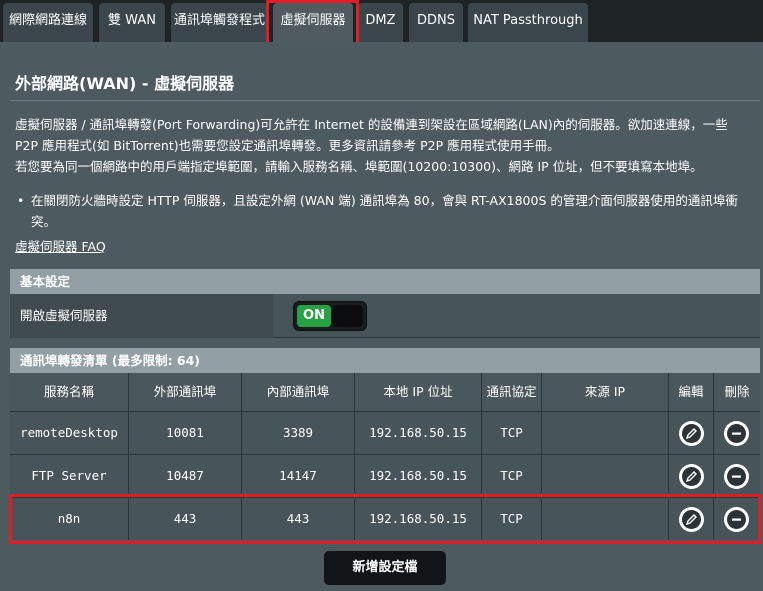  What do you see at coordinates (313, 23) in the screenshot?
I see `tab-virtual-server: 虛擬伺服器` at bounding box center [313, 23].